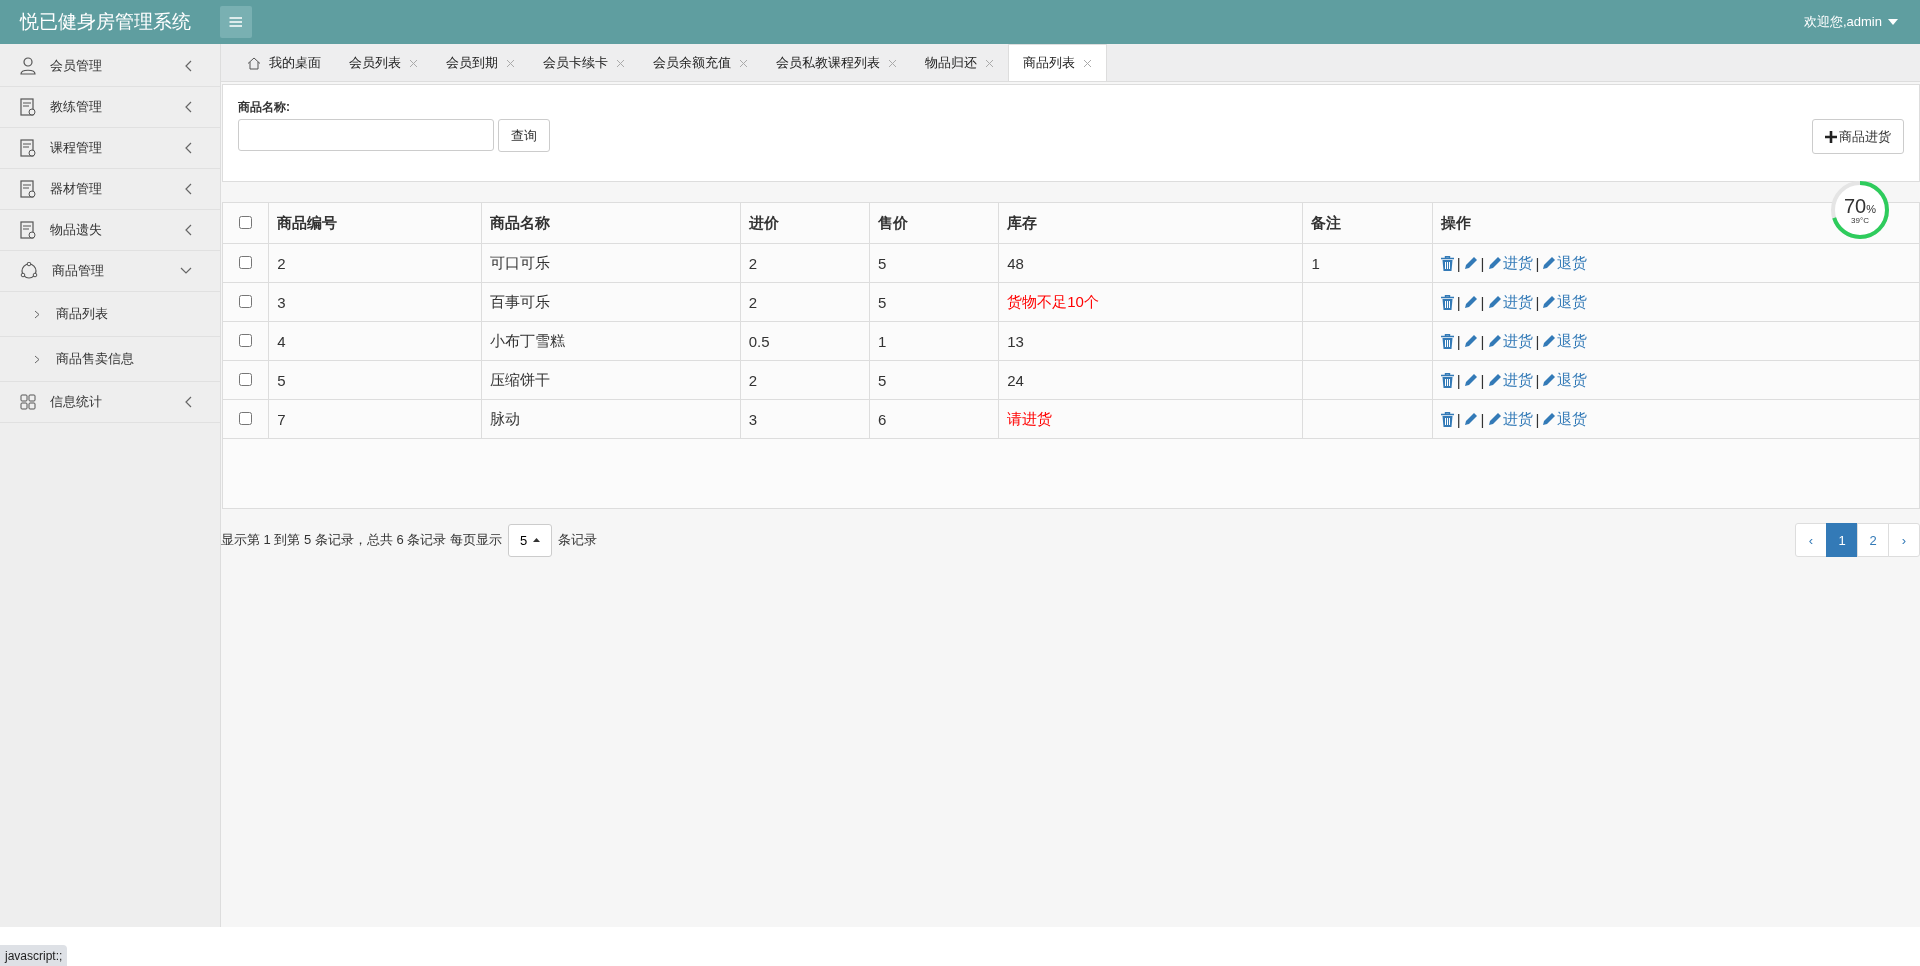 Image resolution: width=1920 pixels, height=966 pixels. Describe the element at coordinates (34, 955) in the screenshot. I see `status-bar-url: javascript:;` at that location.